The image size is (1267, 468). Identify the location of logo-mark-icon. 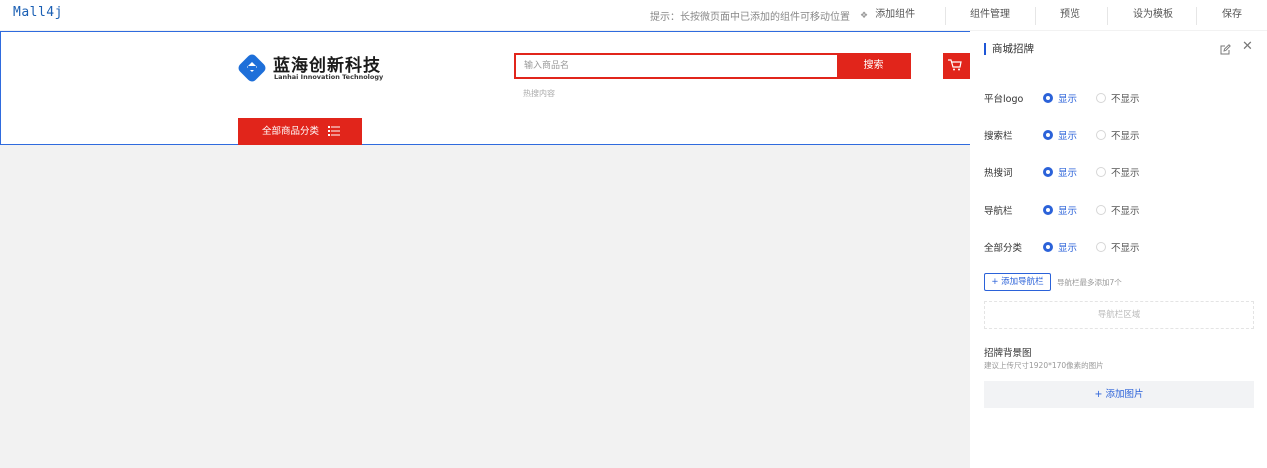
(252, 68).